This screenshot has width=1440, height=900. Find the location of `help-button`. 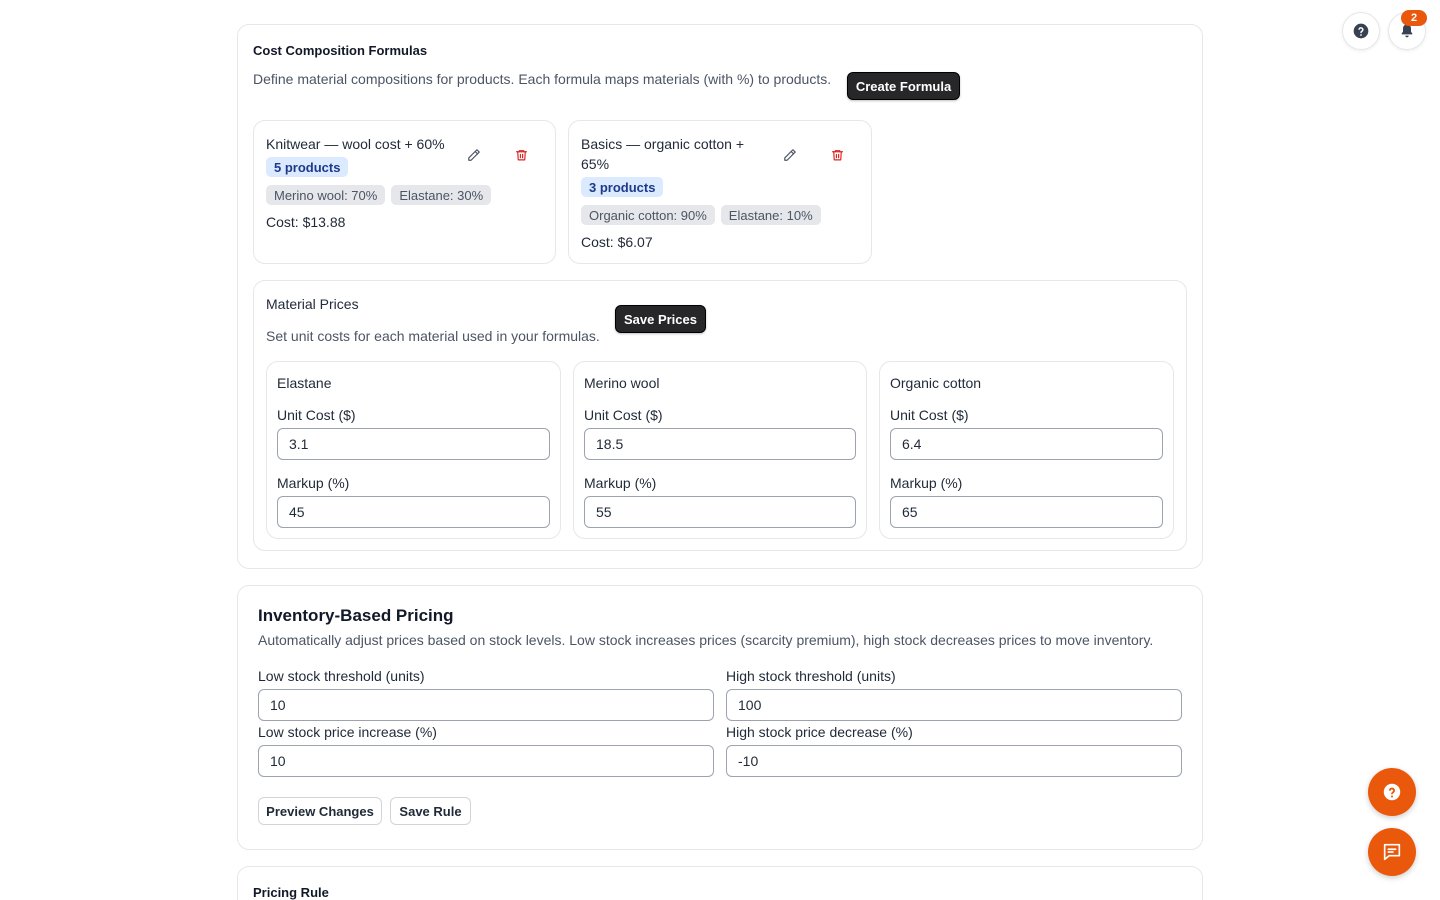

help-button is located at coordinates (1361, 31).